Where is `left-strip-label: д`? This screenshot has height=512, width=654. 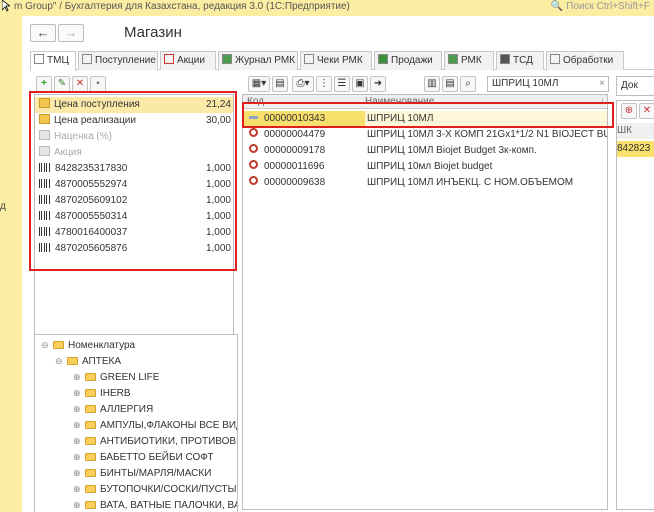
left-strip-label: д is located at coordinates (3, 206).